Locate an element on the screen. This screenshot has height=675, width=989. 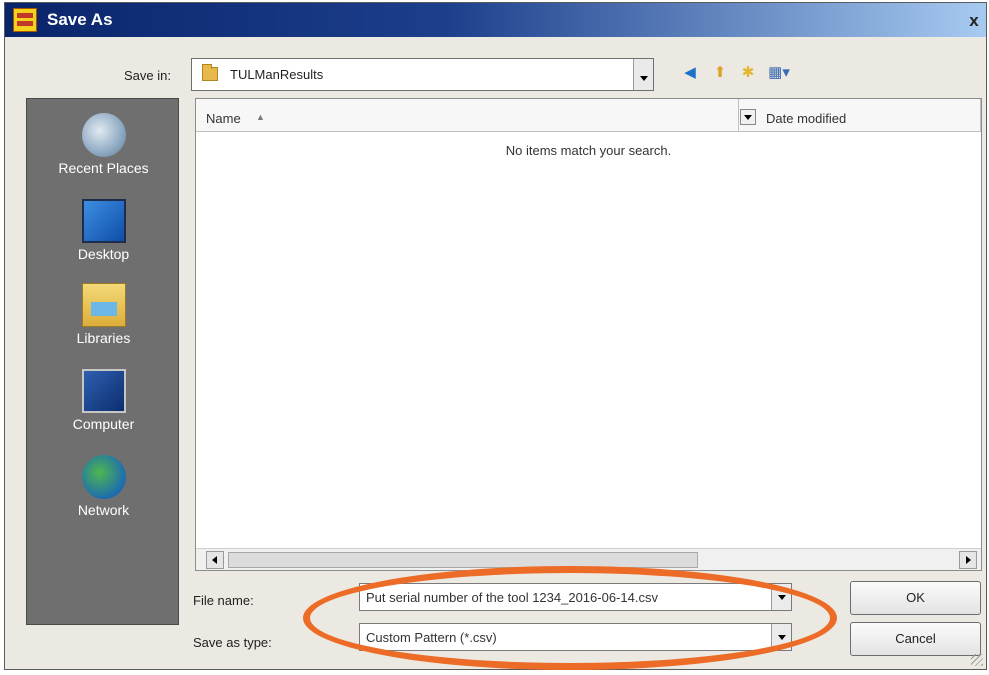
sidebar-item-computer: Computer is located at coordinates (103, 400).